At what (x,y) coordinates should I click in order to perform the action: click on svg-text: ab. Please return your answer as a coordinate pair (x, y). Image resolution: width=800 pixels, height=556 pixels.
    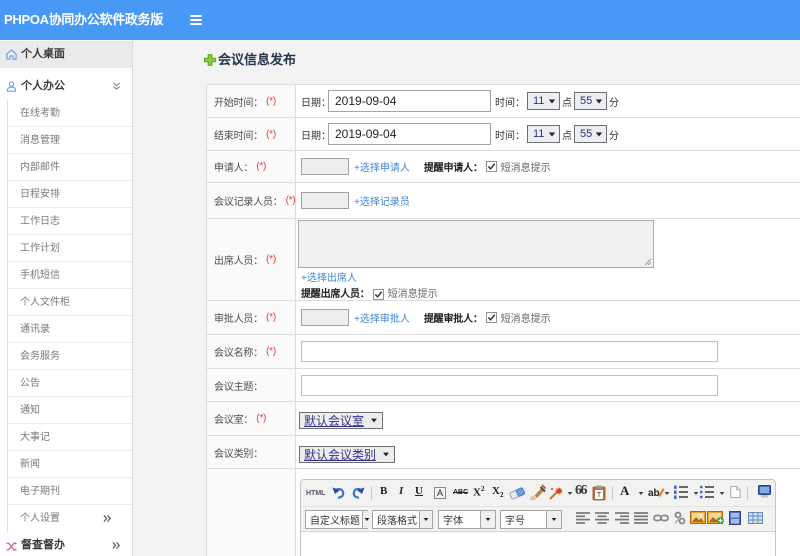
    Looking at the image, I should click on (654, 493).